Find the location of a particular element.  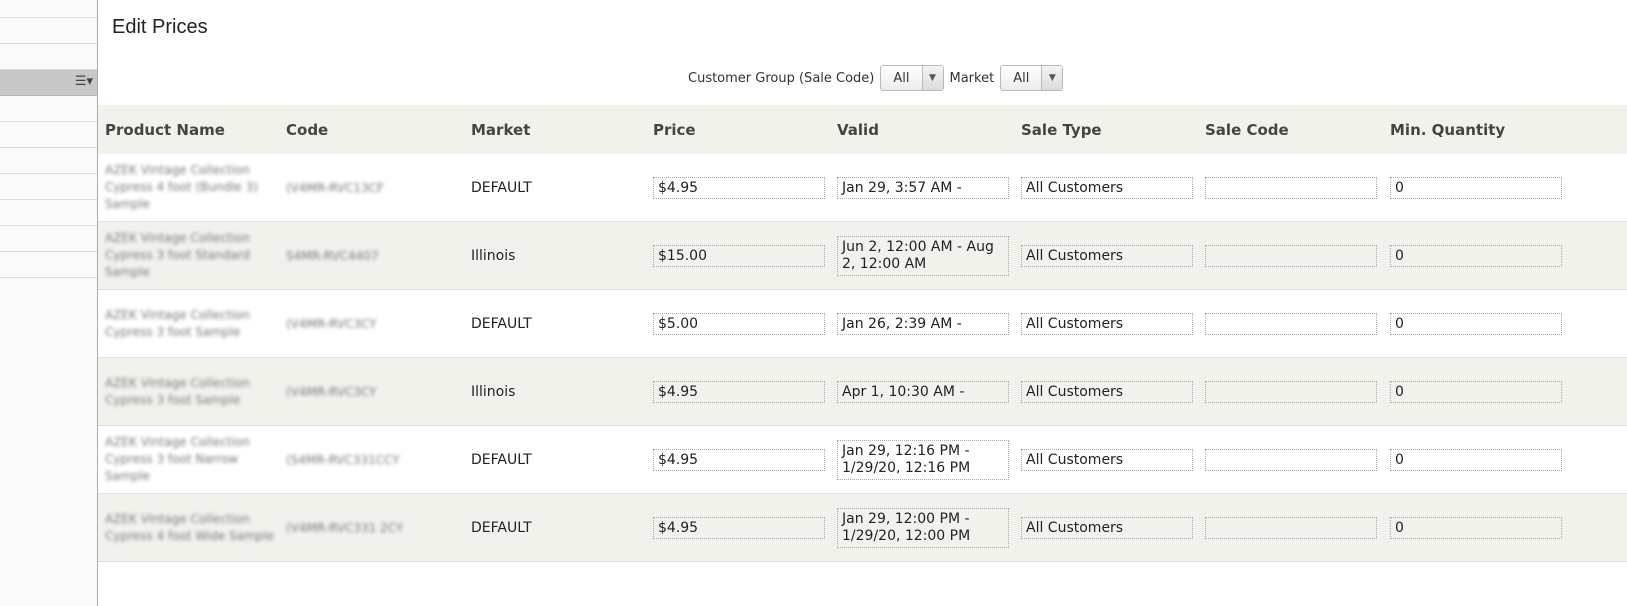

column-header: Product Name is located at coordinates (189, 130).